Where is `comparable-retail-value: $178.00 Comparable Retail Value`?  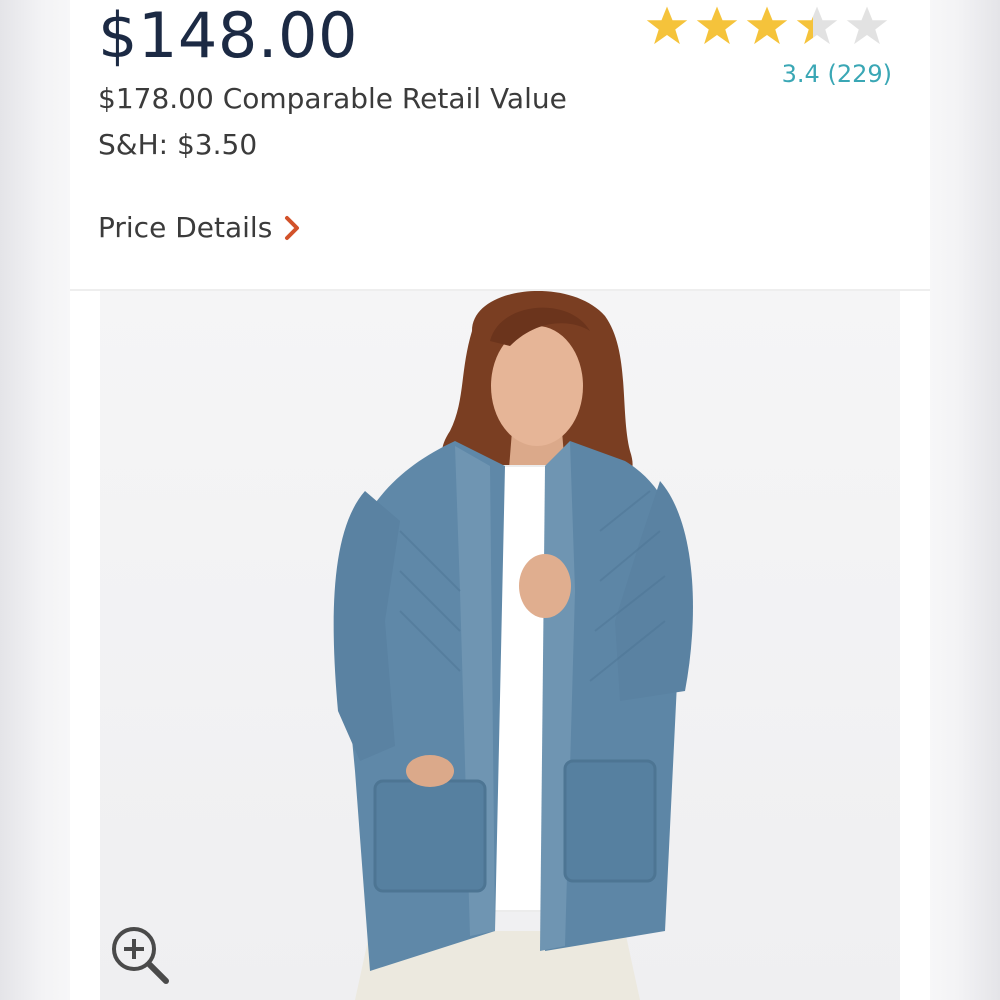
comparable-retail-value: $178.00 Comparable Retail Value is located at coordinates (332, 98).